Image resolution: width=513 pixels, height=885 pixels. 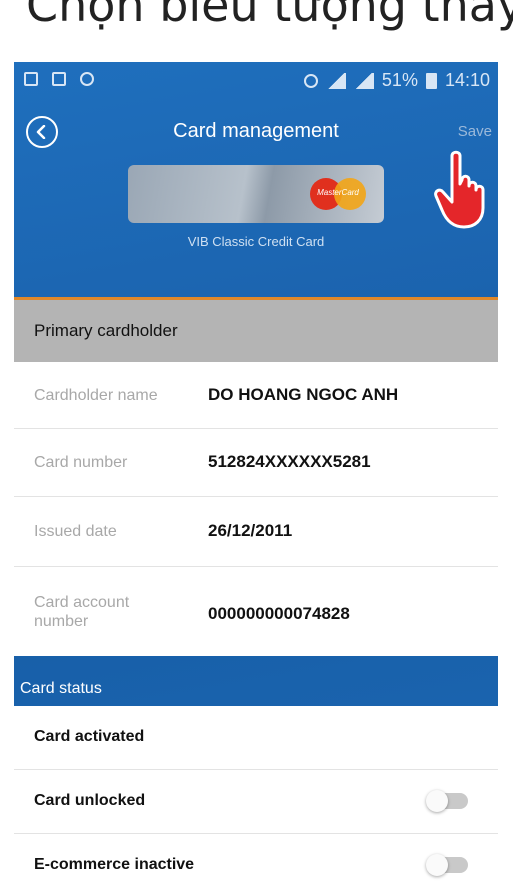 I want to click on card-activated-row: Card activated, so click(x=256, y=738).